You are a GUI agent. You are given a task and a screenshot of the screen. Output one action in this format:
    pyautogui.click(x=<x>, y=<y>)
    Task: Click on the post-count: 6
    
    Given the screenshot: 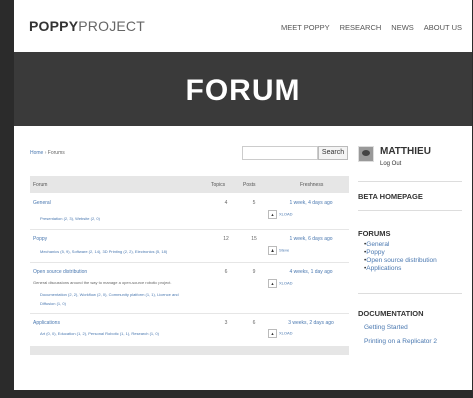 What is the action you would take?
    pyautogui.click(x=254, y=323)
    